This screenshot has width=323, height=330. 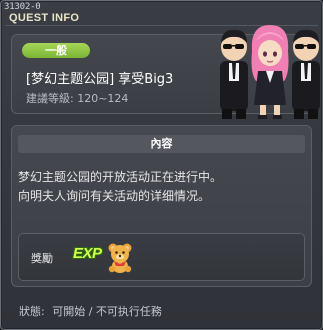 What do you see at coordinates (161, 187) in the screenshot?
I see `quest-description: 梦幻主题公园的开放活动正在进行中。 向明夫人询问有关活动的详细情况。` at bounding box center [161, 187].